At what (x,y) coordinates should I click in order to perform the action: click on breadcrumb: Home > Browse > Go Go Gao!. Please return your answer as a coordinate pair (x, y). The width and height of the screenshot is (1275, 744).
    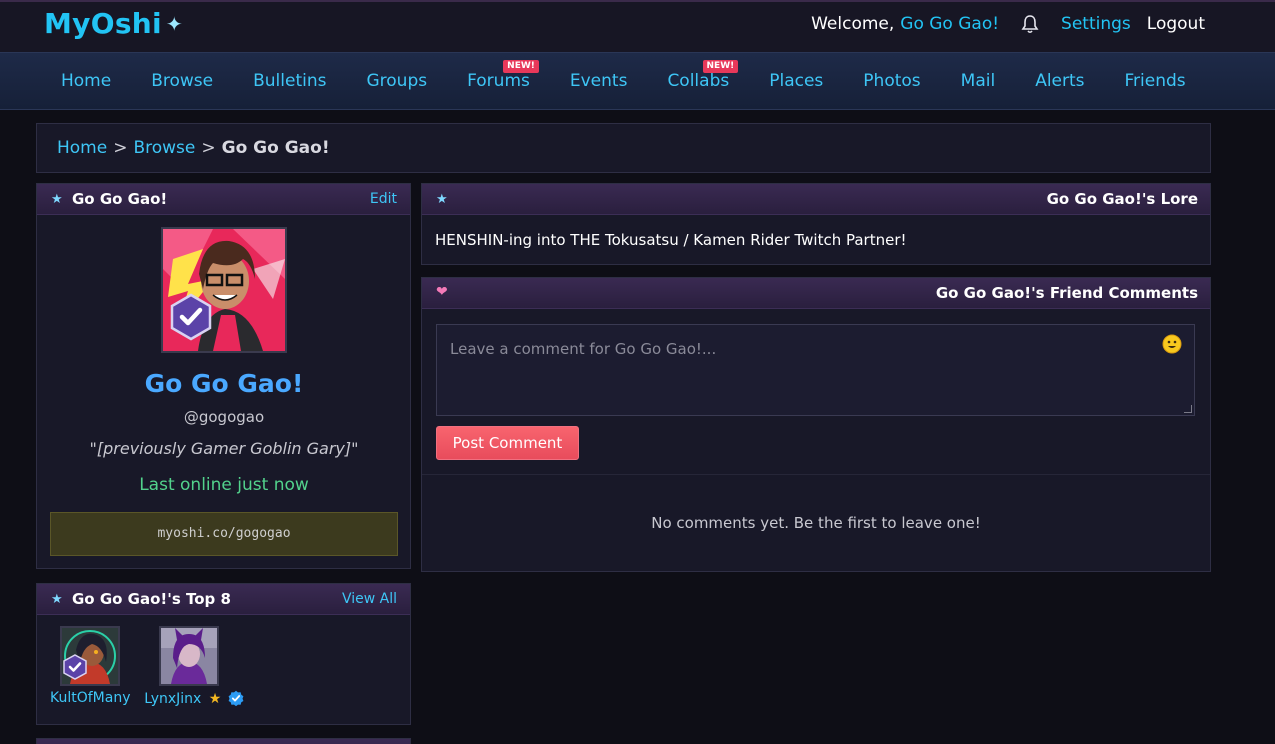
    Looking at the image, I should click on (193, 148).